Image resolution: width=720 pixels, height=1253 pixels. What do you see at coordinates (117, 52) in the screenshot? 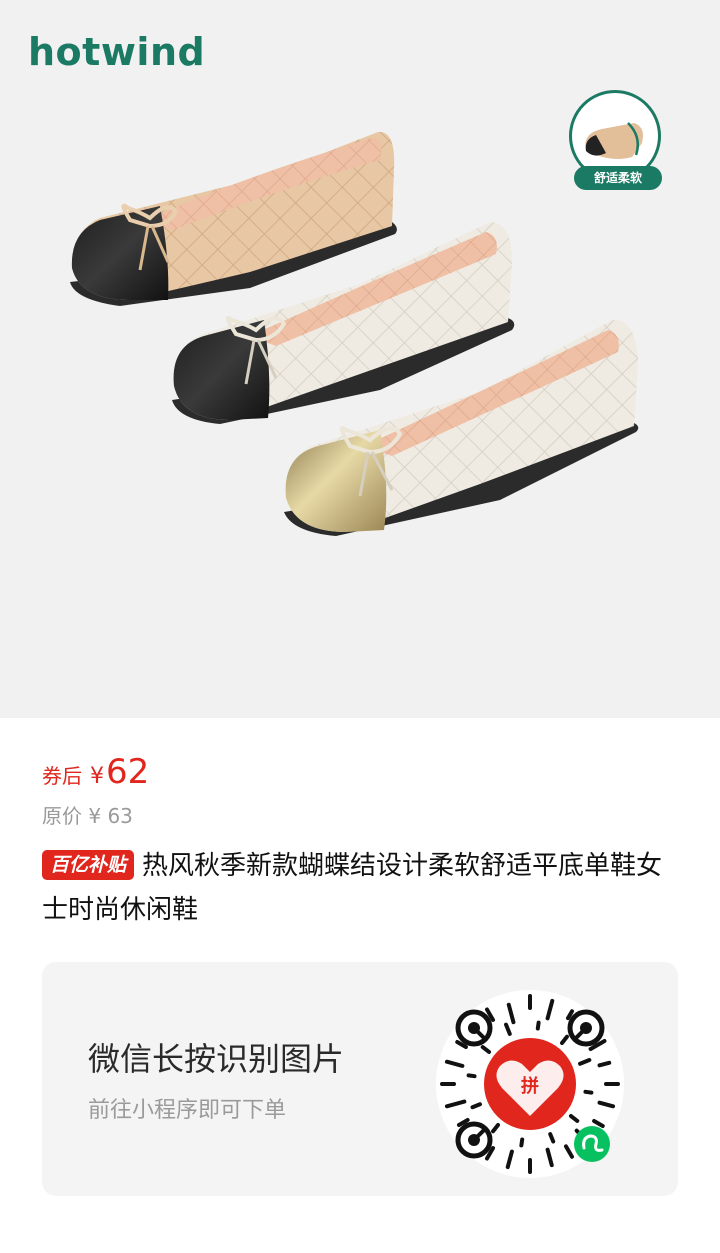
I see `brand-logo: hotwind` at bounding box center [117, 52].